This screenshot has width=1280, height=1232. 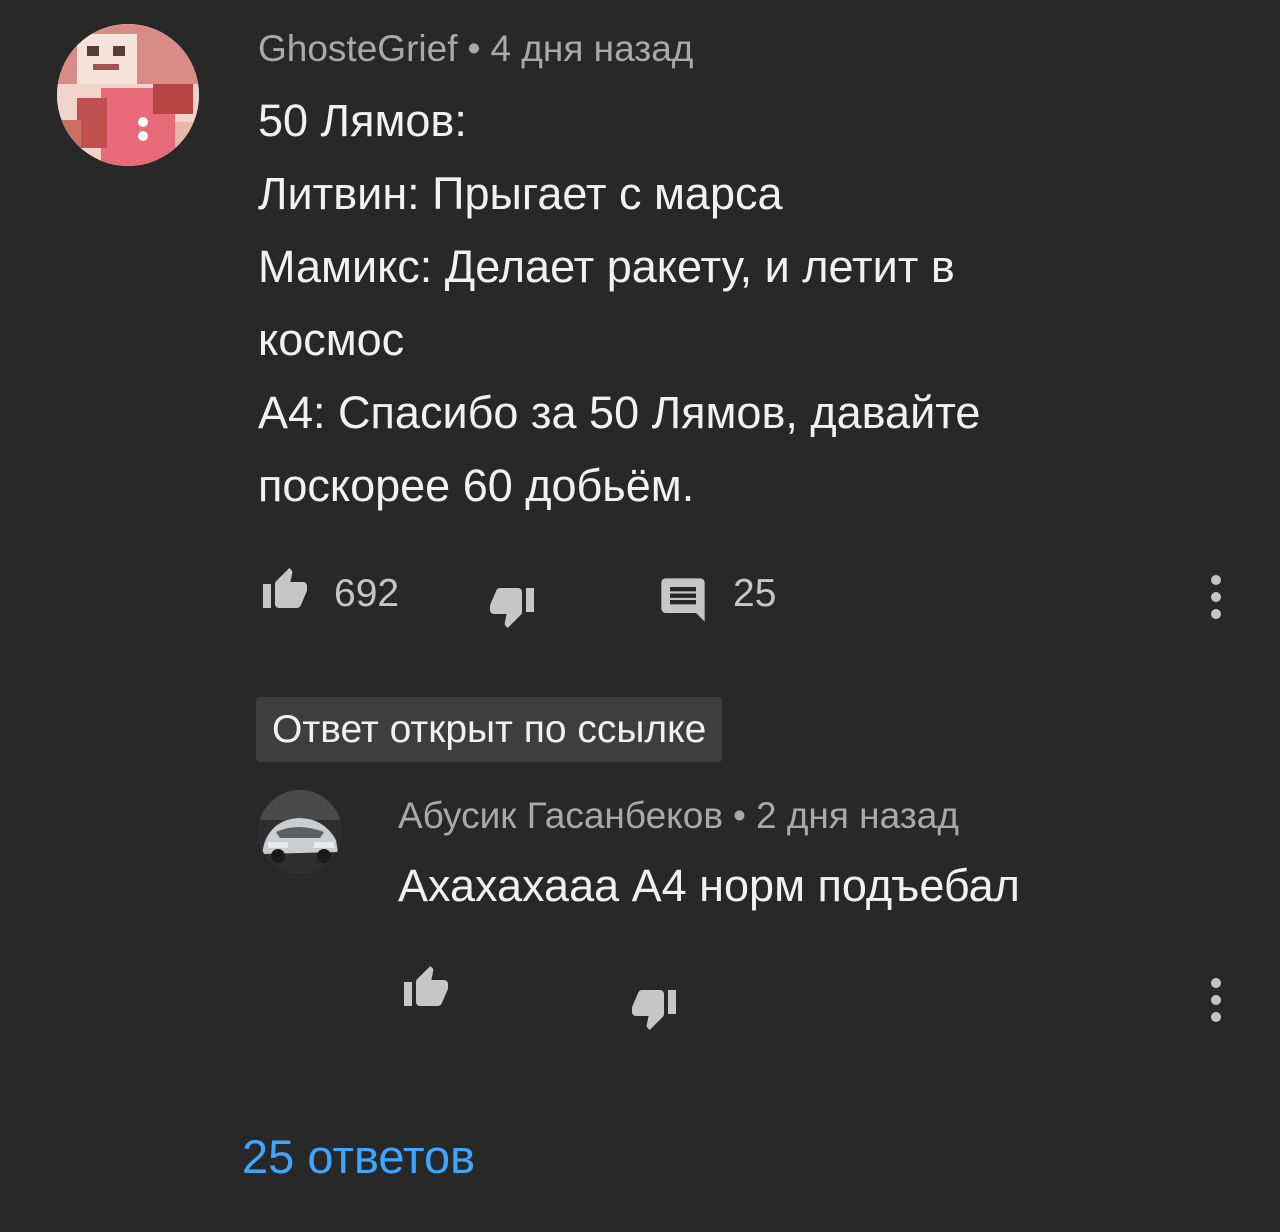 What do you see at coordinates (358, 1157) in the screenshot?
I see `view-replies-link: 25 ответов` at bounding box center [358, 1157].